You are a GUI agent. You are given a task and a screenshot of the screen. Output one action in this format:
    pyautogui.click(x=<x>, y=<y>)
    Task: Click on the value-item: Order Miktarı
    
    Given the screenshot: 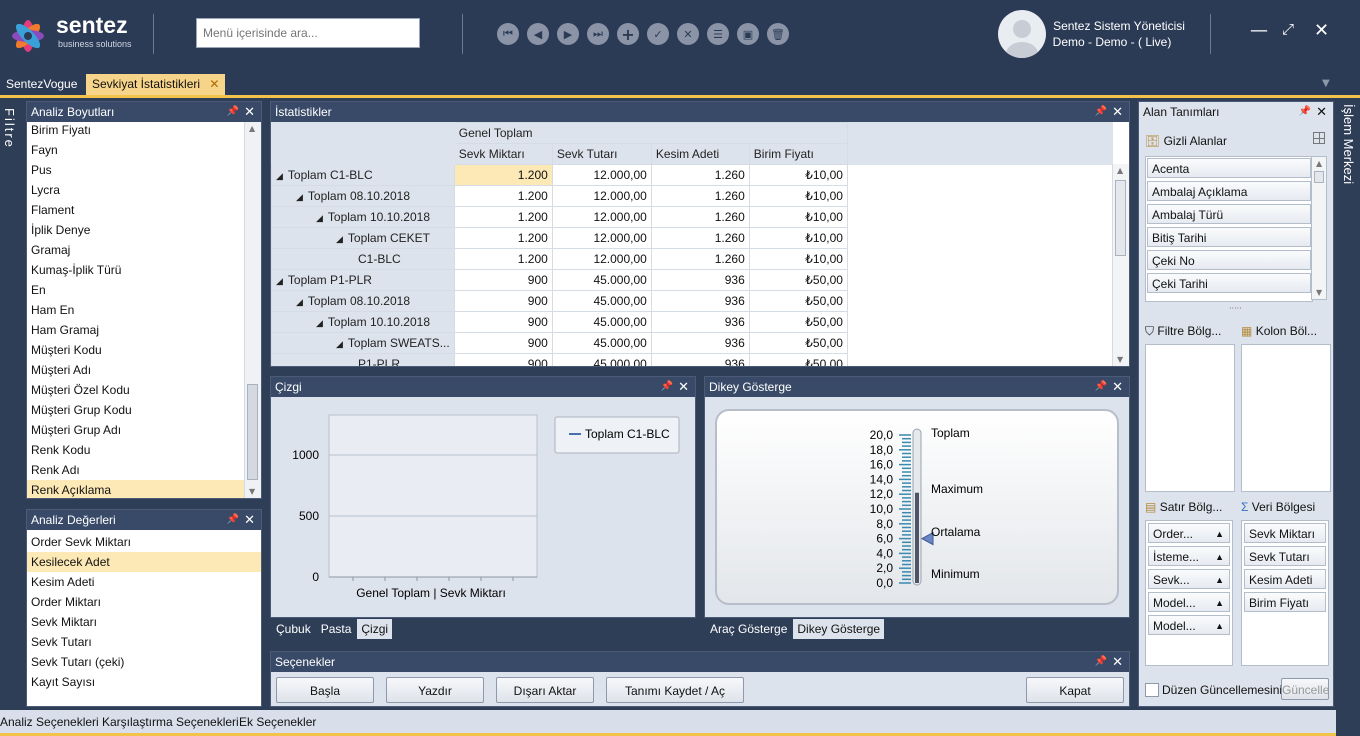 What is the action you would take?
    pyautogui.click(x=144, y=602)
    